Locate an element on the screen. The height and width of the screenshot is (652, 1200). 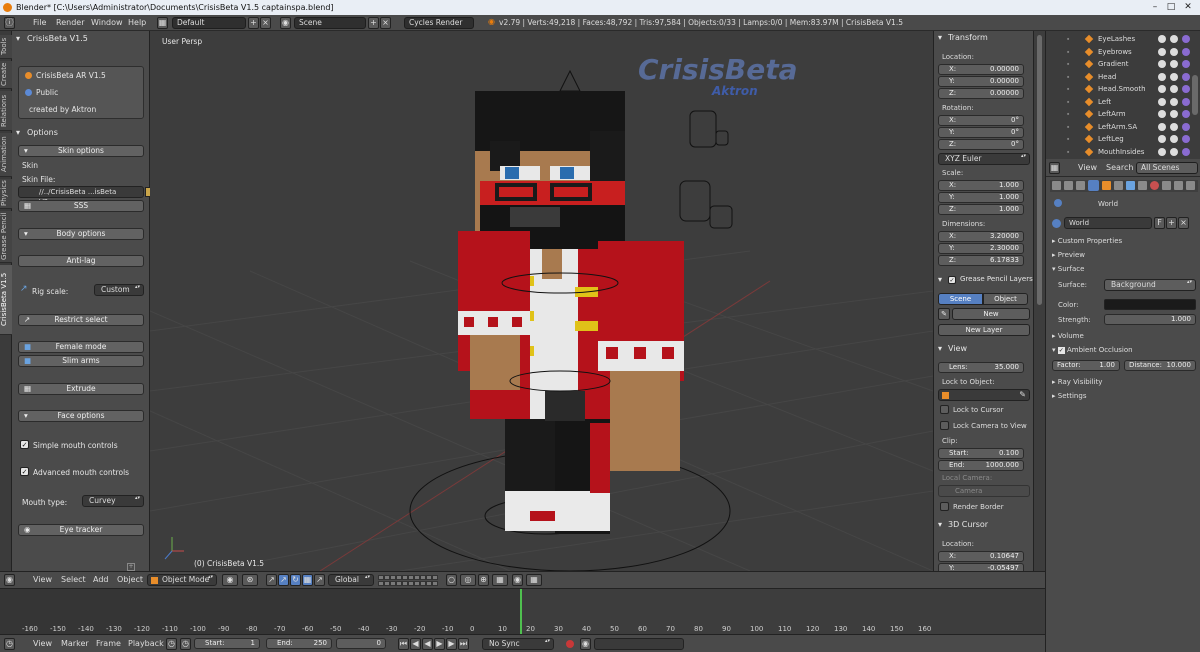
rotation-mode-select: XYZ Euler is located at coordinates (984, 159).